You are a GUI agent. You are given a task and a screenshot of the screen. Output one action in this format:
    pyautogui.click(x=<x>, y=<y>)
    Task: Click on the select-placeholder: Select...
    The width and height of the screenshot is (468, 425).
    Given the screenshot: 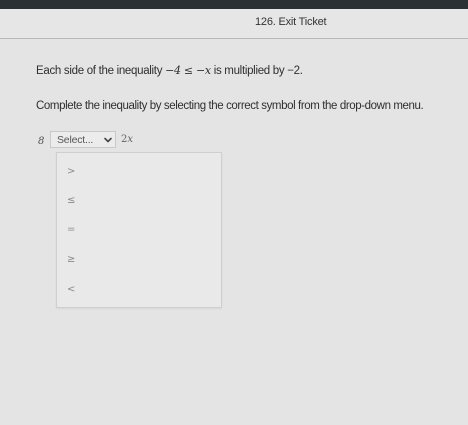 What is the action you would take?
    pyautogui.click(x=75, y=140)
    